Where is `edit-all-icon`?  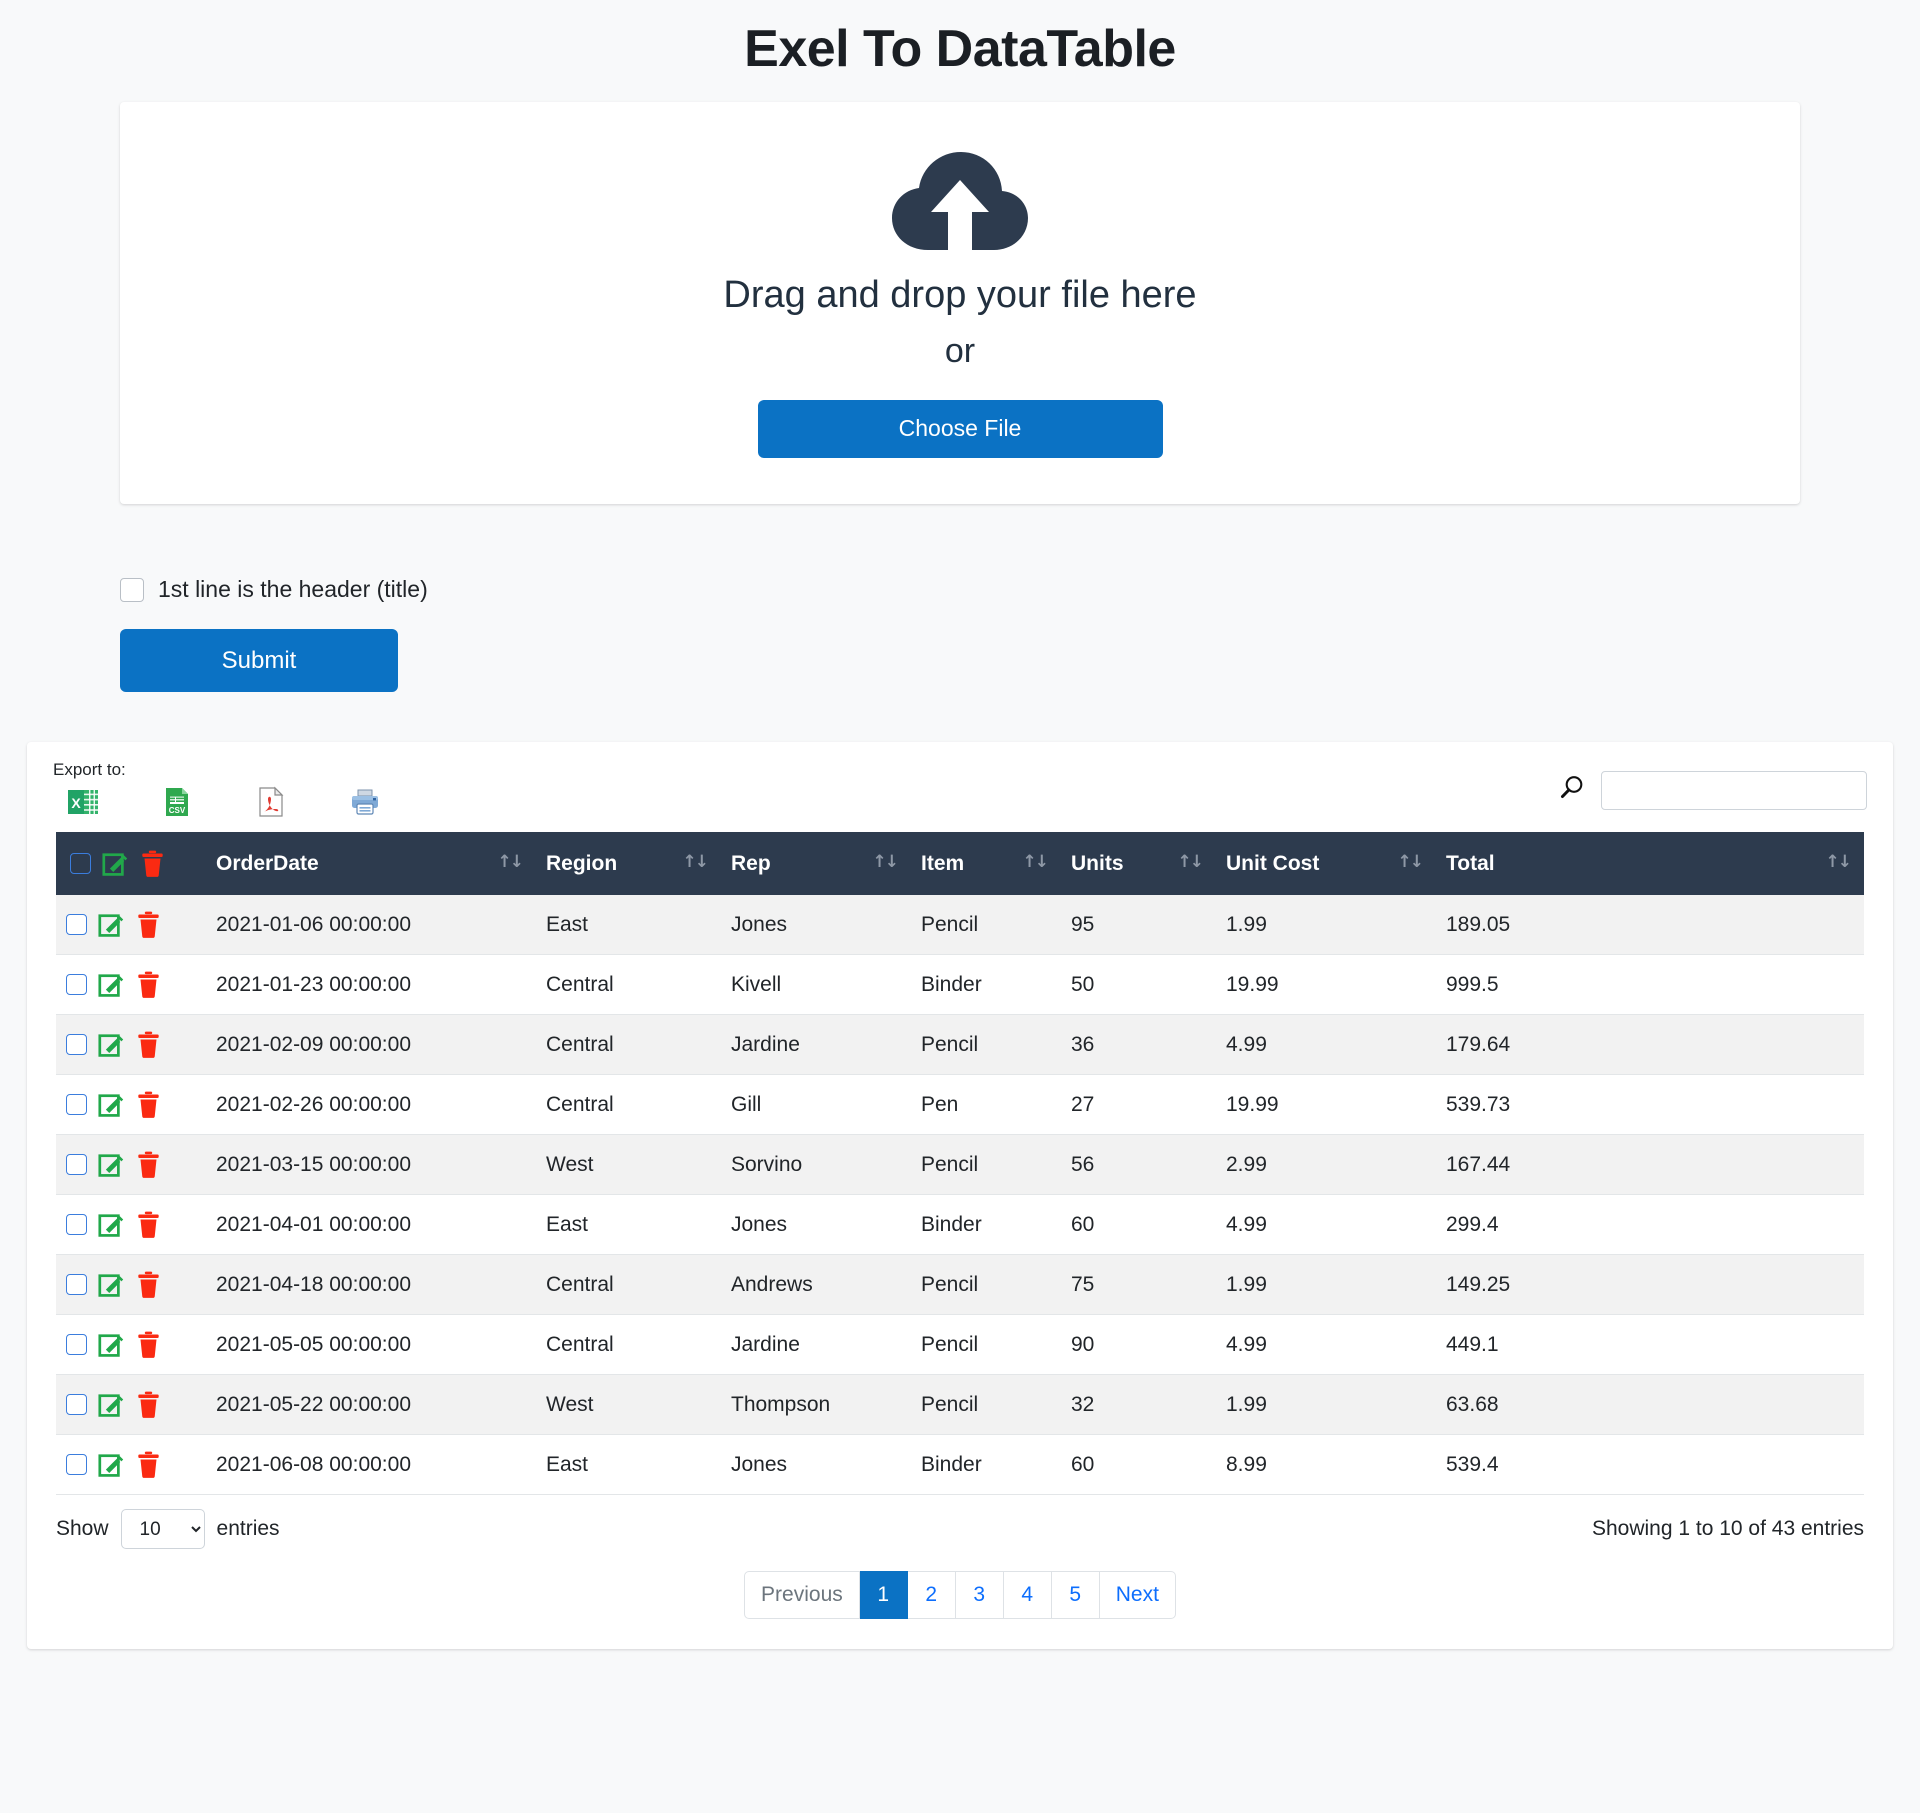 edit-all-icon is located at coordinates (115, 863).